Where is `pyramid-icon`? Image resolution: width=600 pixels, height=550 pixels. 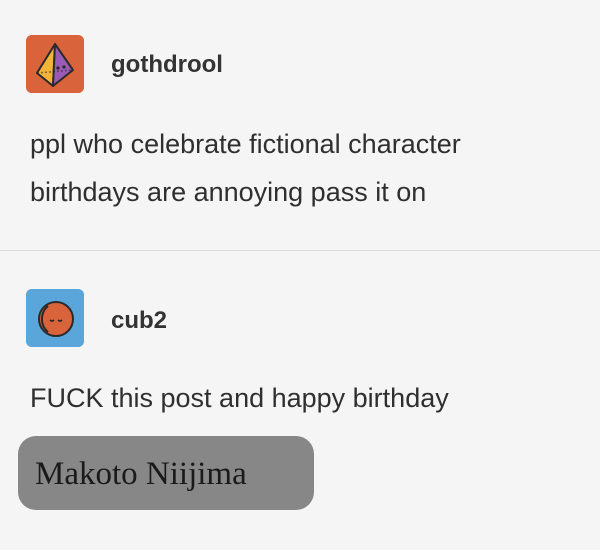
pyramid-icon is located at coordinates (55, 64).